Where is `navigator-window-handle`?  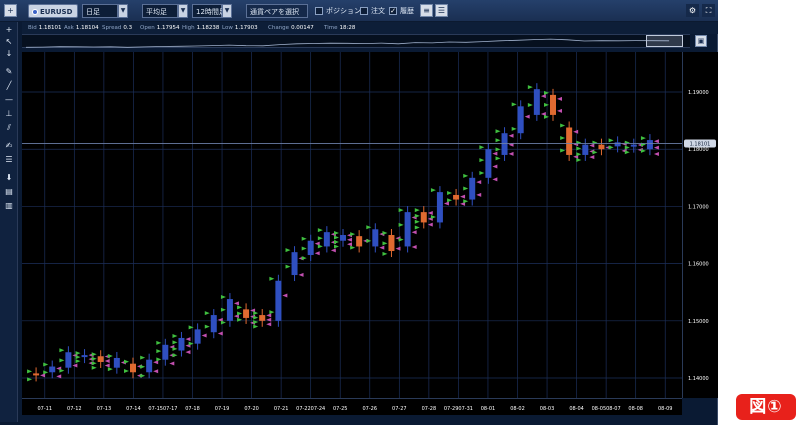
navigator-window-handle is located at coordinates (664, 41).